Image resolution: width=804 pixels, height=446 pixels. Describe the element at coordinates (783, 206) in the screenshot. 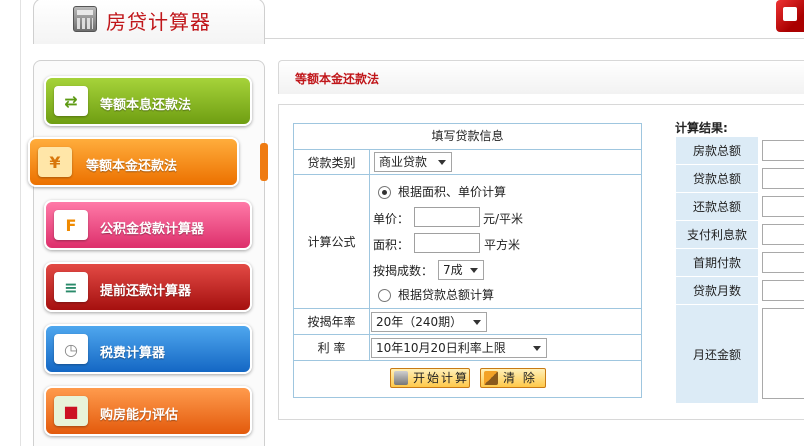

I see `result-field-repayment-total` at that location.